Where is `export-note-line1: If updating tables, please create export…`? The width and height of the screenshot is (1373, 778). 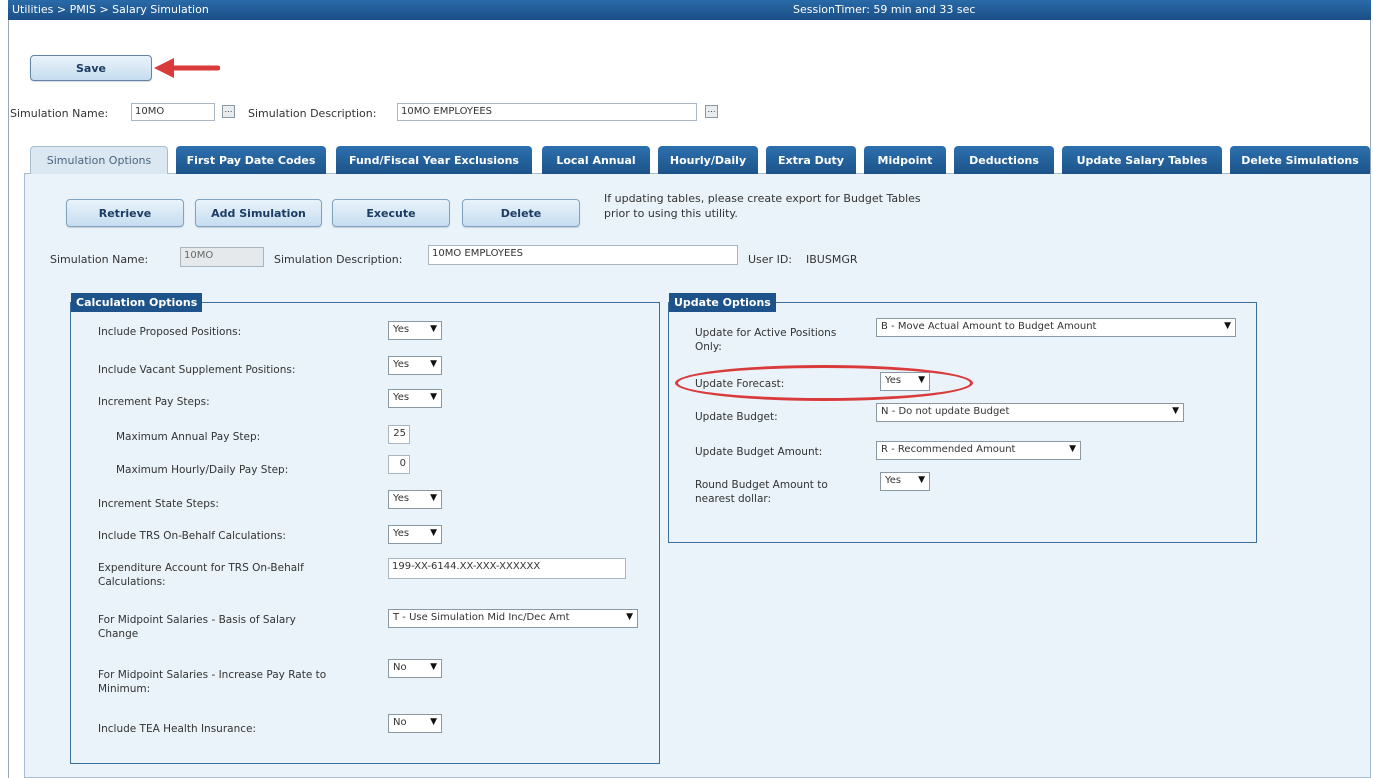
export-note-line1: If updating tables, please create export… is located at coordinates (762, 198).